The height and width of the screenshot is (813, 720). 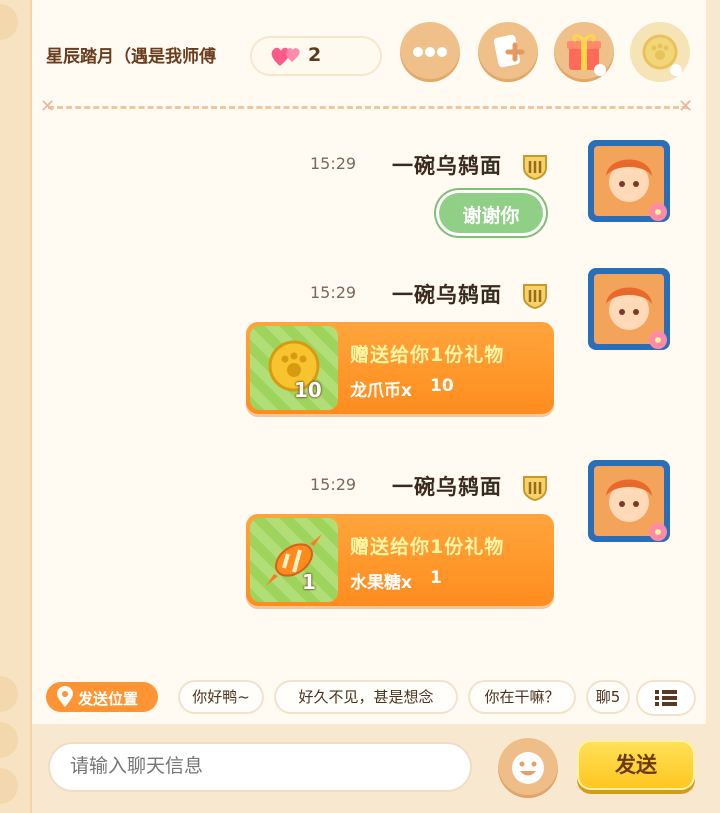 I want to click on quick-reply-chip: 你好鸭~, so click(x=221, y=697).